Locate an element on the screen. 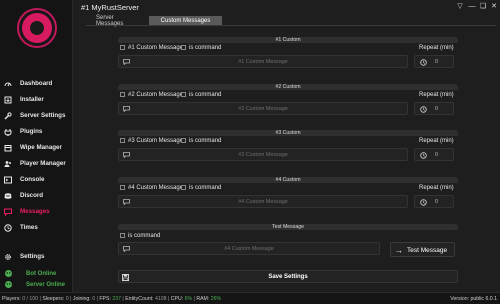 The image size is (500, 304). bot-status: Bot Online is located at coordinates (30, 273).